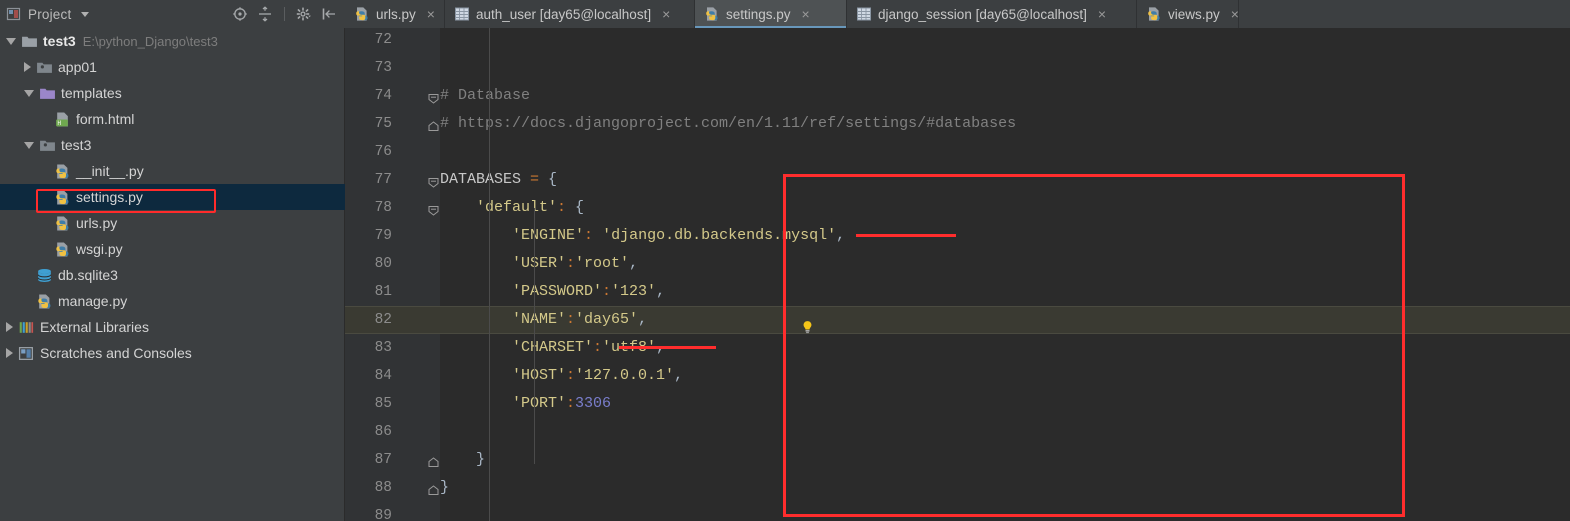 This screenshot has width=1570, height=521. I want to click on tree-item-urls-py: urls.py, so click(172, 223).